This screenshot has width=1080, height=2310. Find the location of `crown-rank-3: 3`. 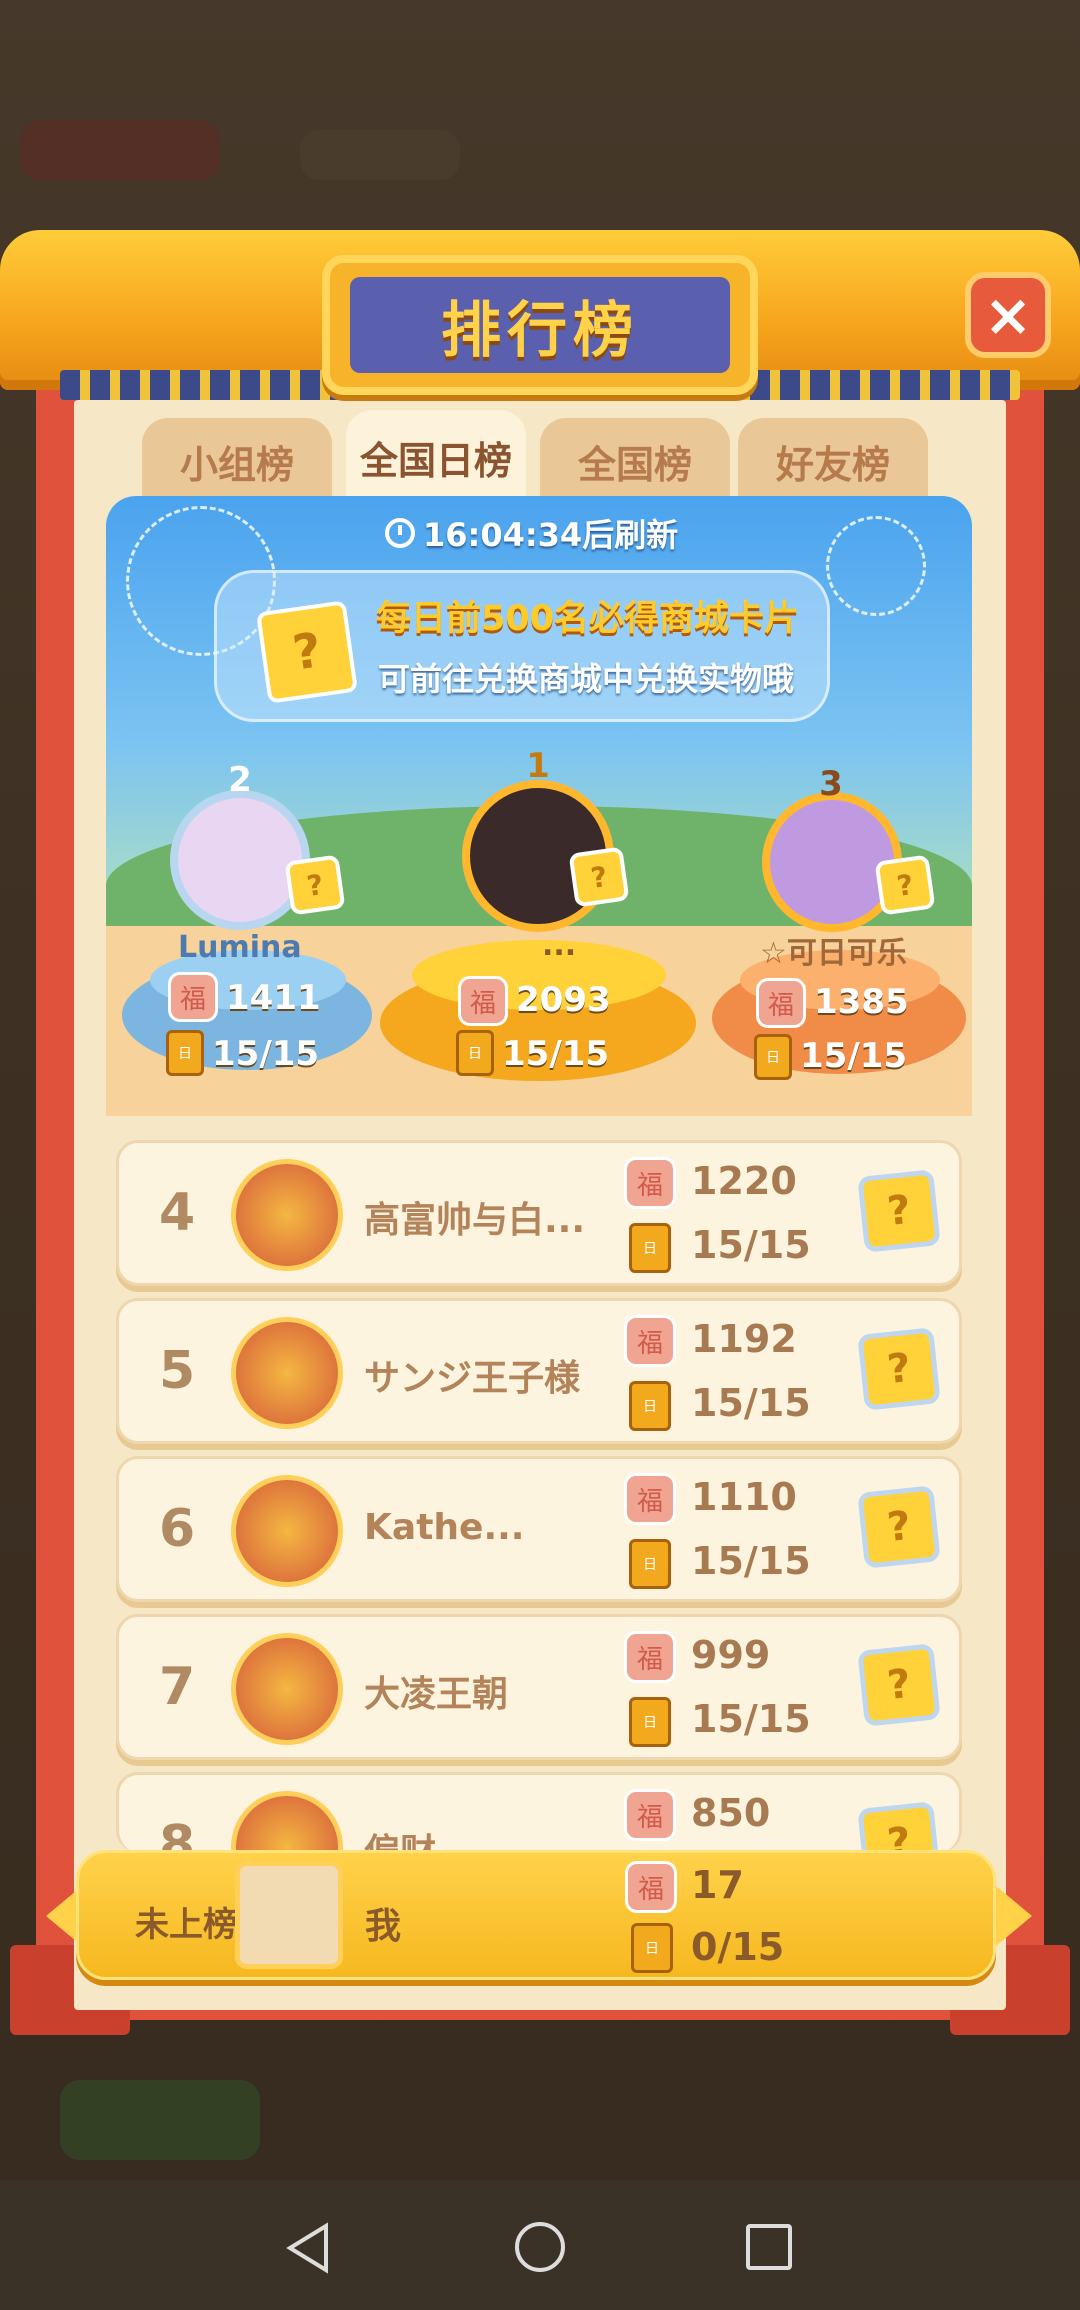

crown-rank-3: 3 is located at coordinates (831, 784).